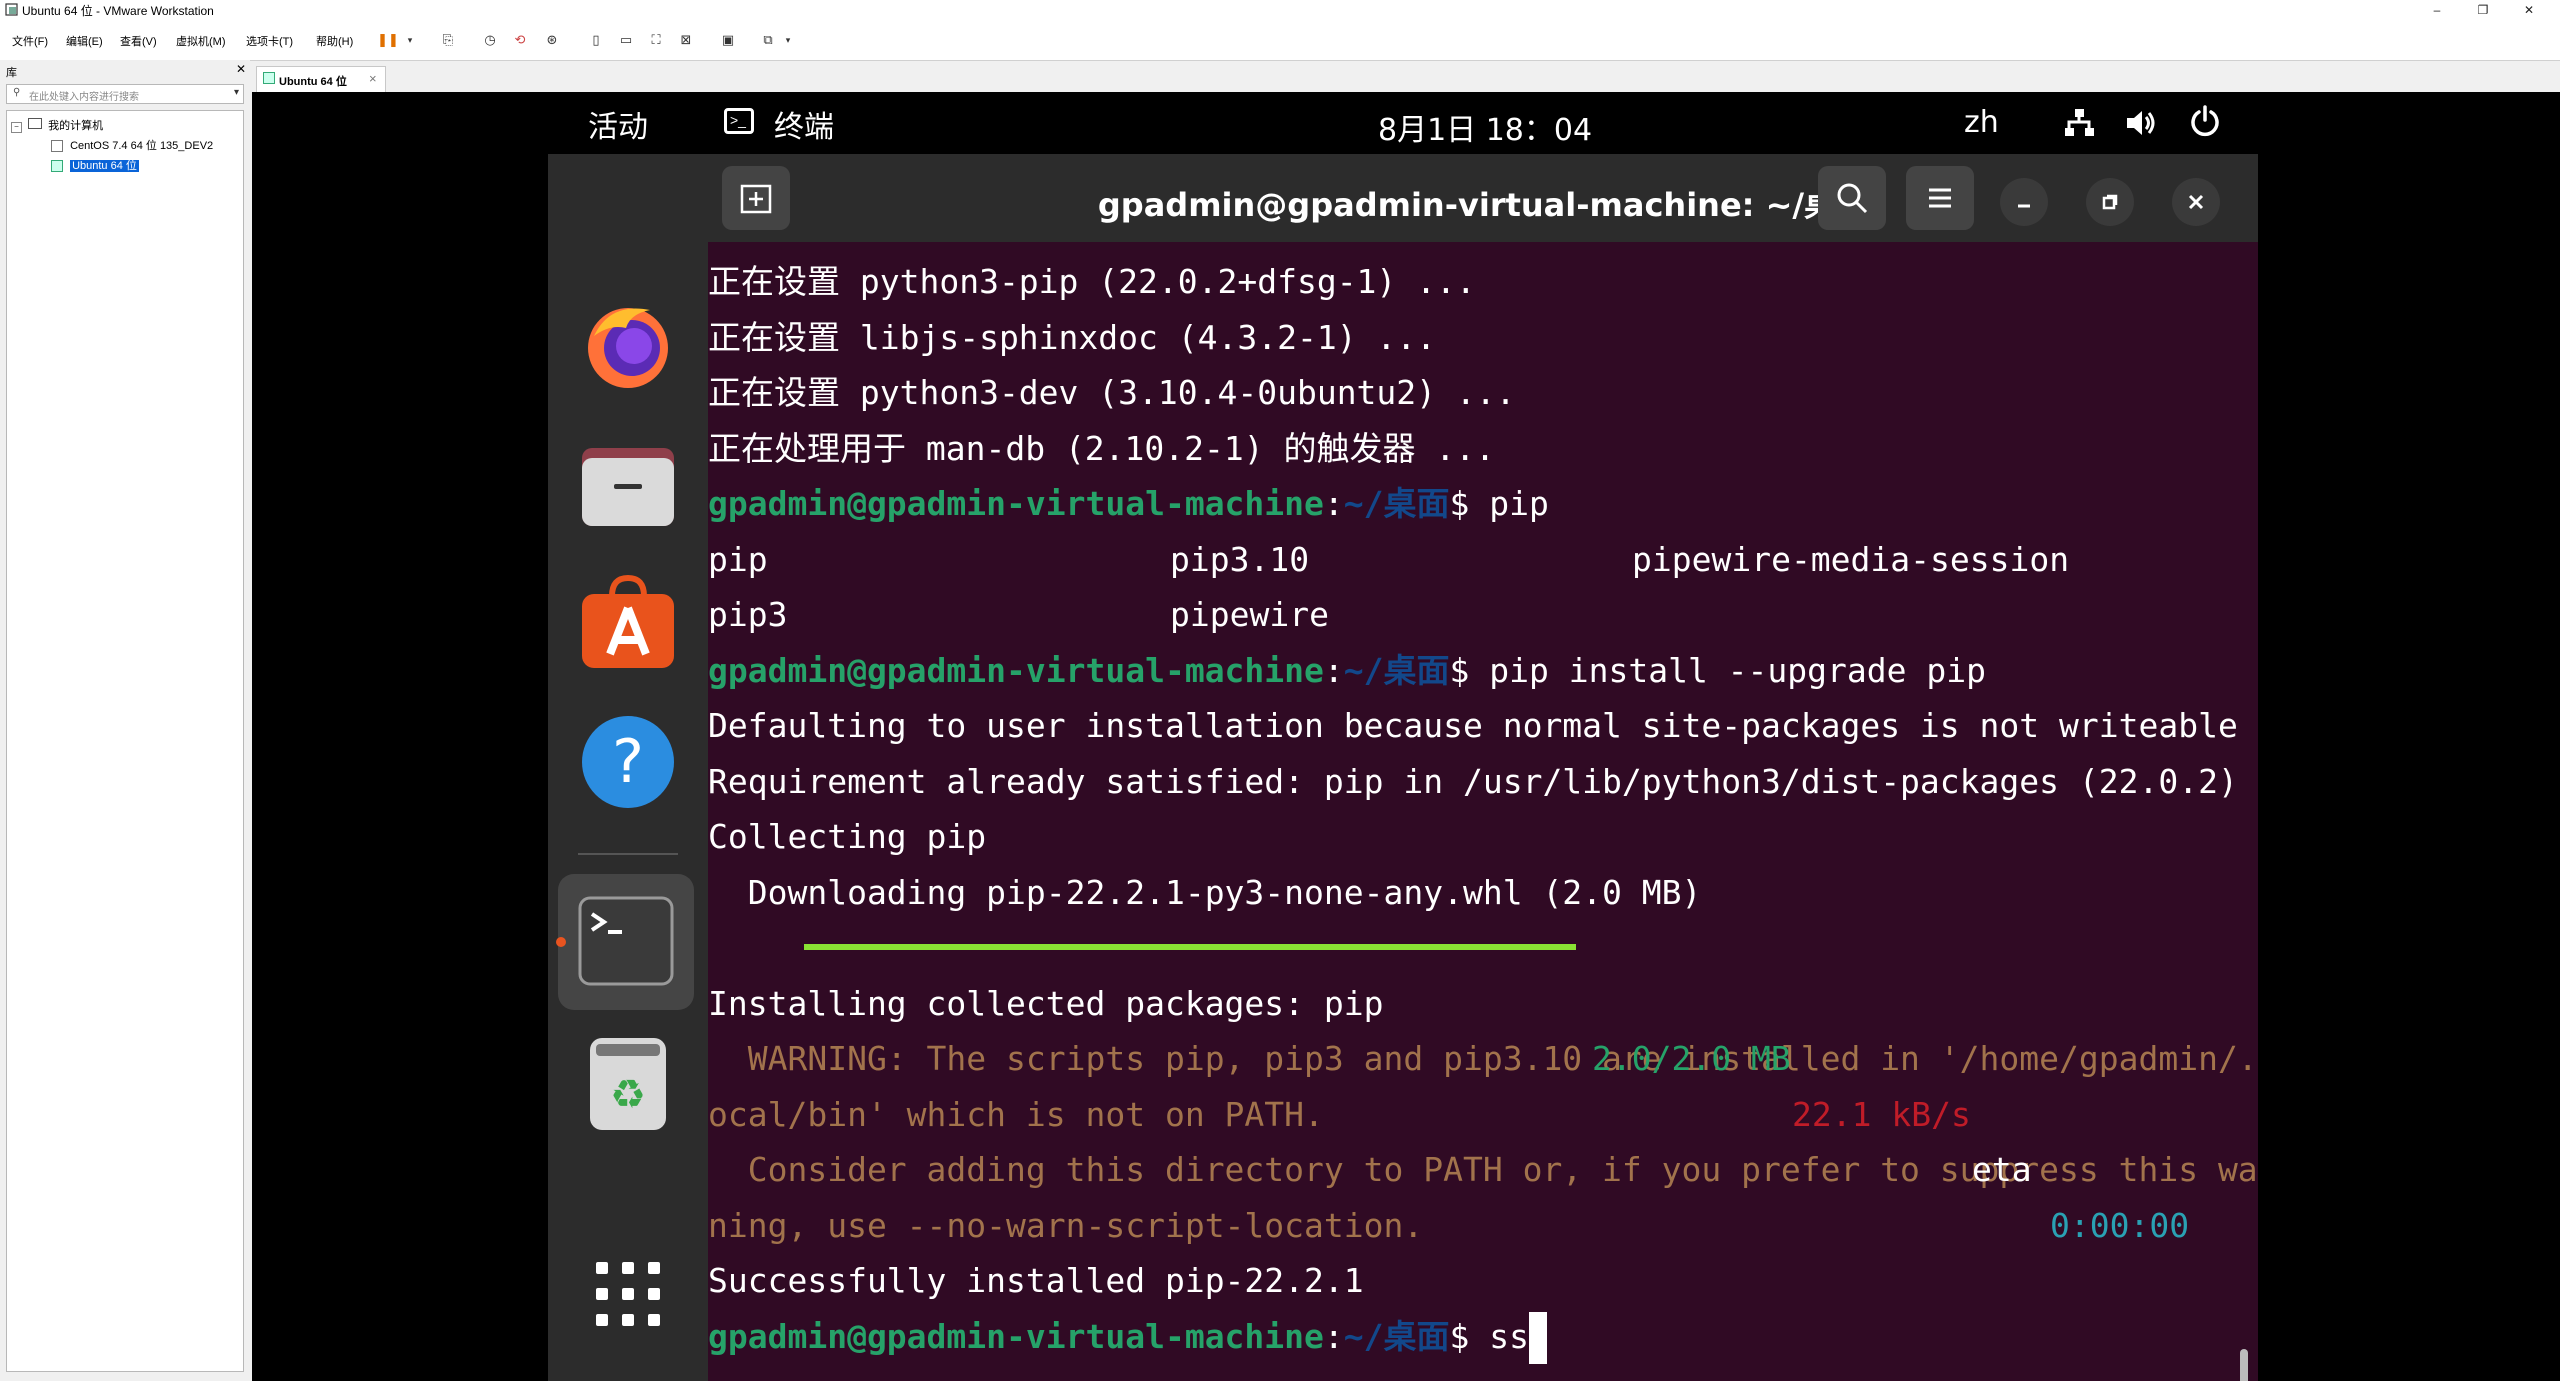 The width and height of the screenshot is (2560, 1381). What do you see at coordinates (201, 41) in the screenshot?
I see `menu-vm: 虚拟机(M)` at bounding box center [201, 41].